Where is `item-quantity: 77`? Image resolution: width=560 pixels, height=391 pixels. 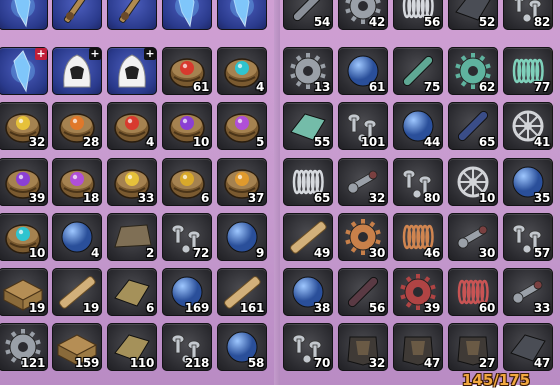 item-quantity: 77 is located at coordinates (541, 87).